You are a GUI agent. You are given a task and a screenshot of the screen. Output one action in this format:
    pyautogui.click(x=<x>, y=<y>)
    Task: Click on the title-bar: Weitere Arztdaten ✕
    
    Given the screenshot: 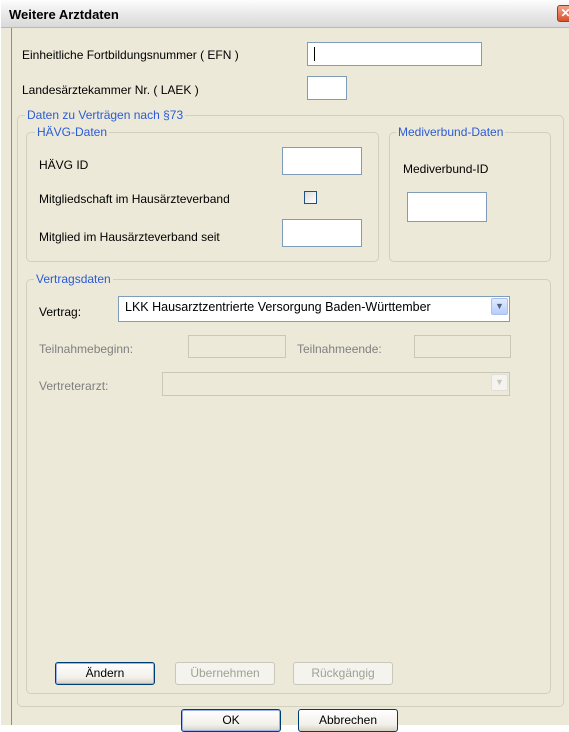 What is the action you would take?
    pyautogui.click(x=285, y=14)
    